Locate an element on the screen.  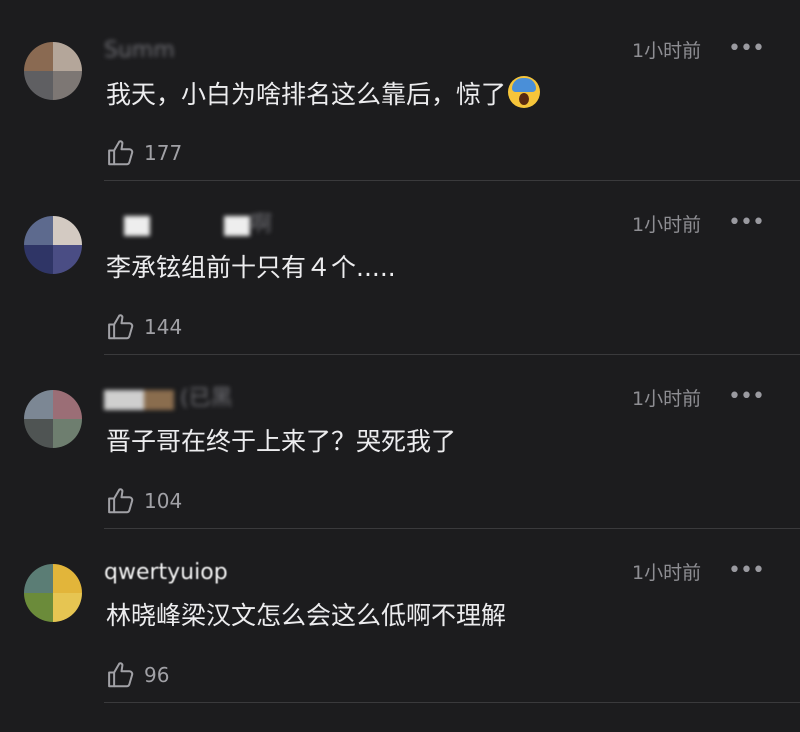
comment-text-body: 我天，小白为啥排名这么靠后，惊了 is located at coordinates (306, 94).